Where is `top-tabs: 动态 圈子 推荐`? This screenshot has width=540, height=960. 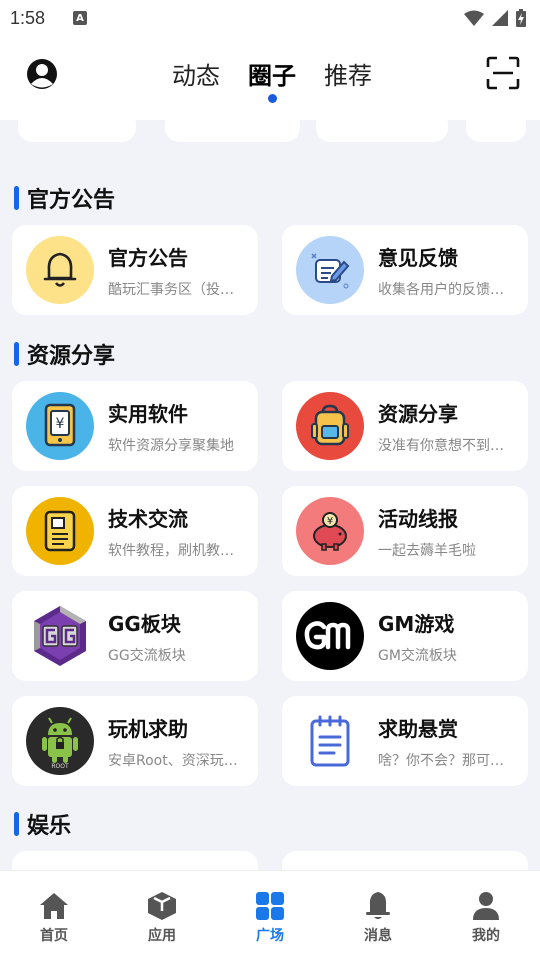 top-tabs: 动态 圈子 推荐 is located at coordinates (270, 79).